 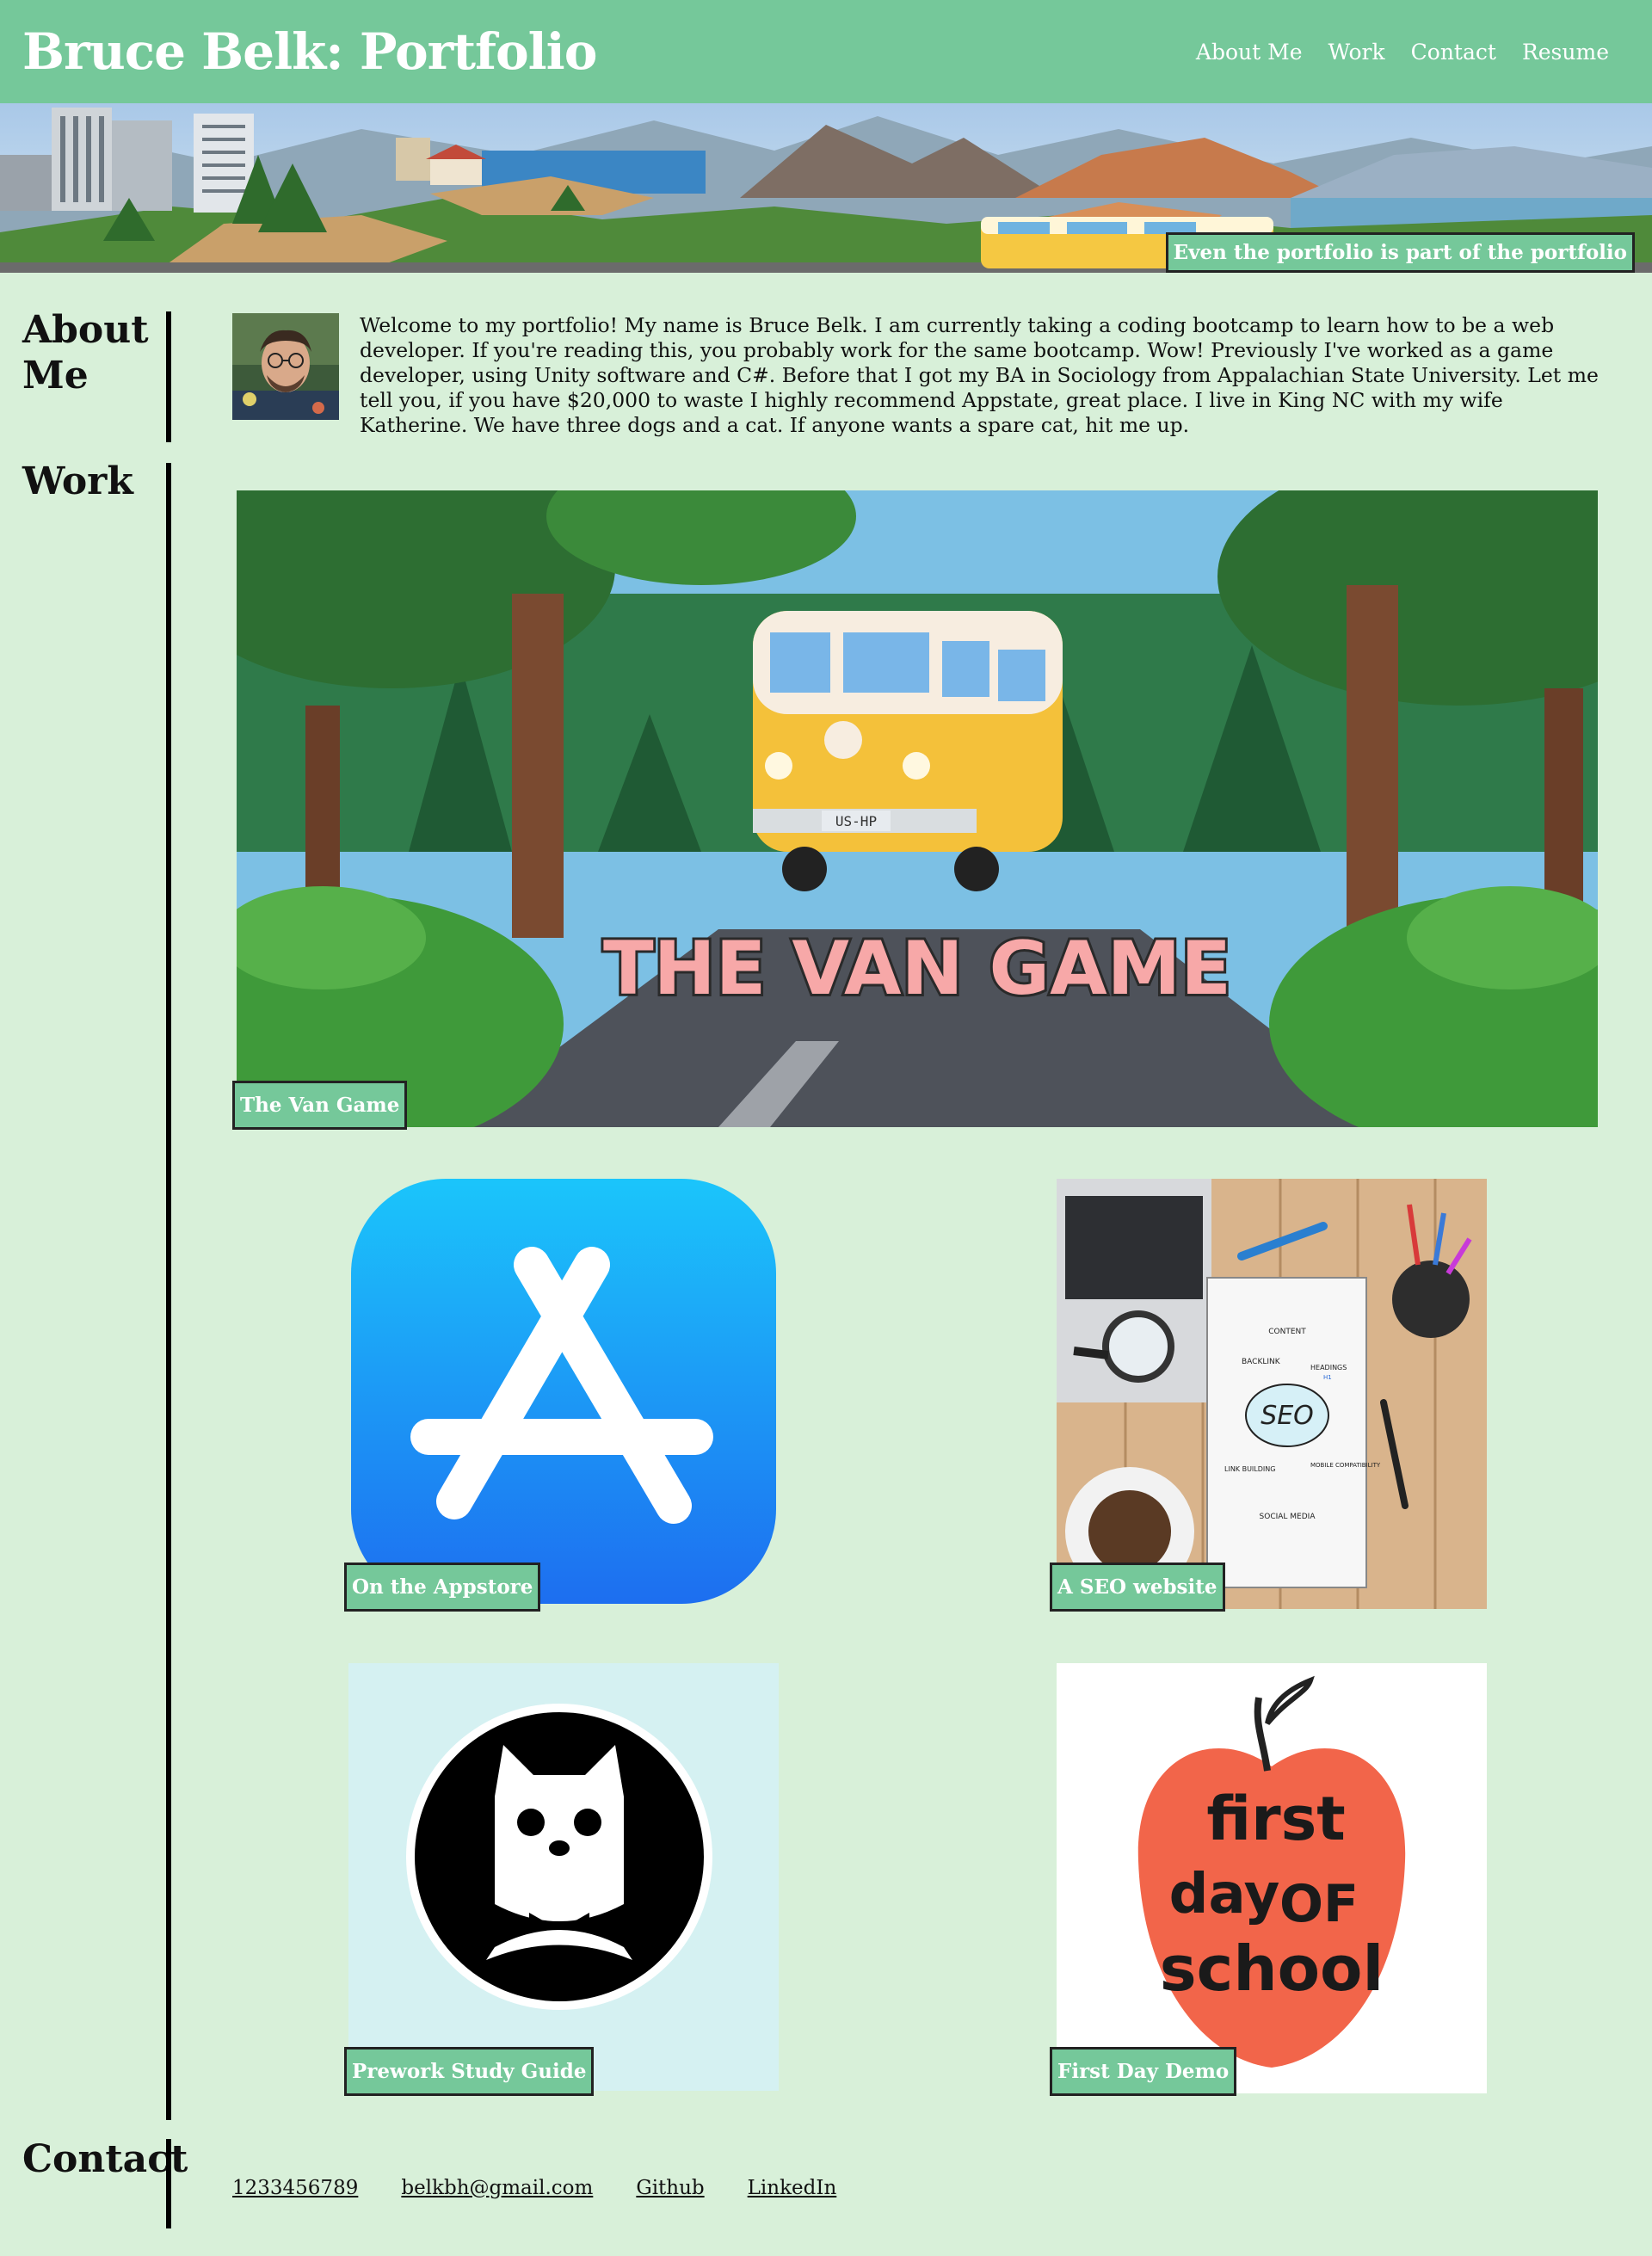 What do you see at coordinates (1327, 1377) in the screenshot?
I see `seo-word-h1: H1` at bounding box center [1327, 1377].